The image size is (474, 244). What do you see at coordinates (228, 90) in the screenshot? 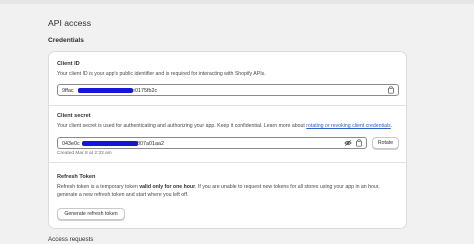
I see `client-id-field: 9ffac e0175fb2c` at bounding box center [228, 90].